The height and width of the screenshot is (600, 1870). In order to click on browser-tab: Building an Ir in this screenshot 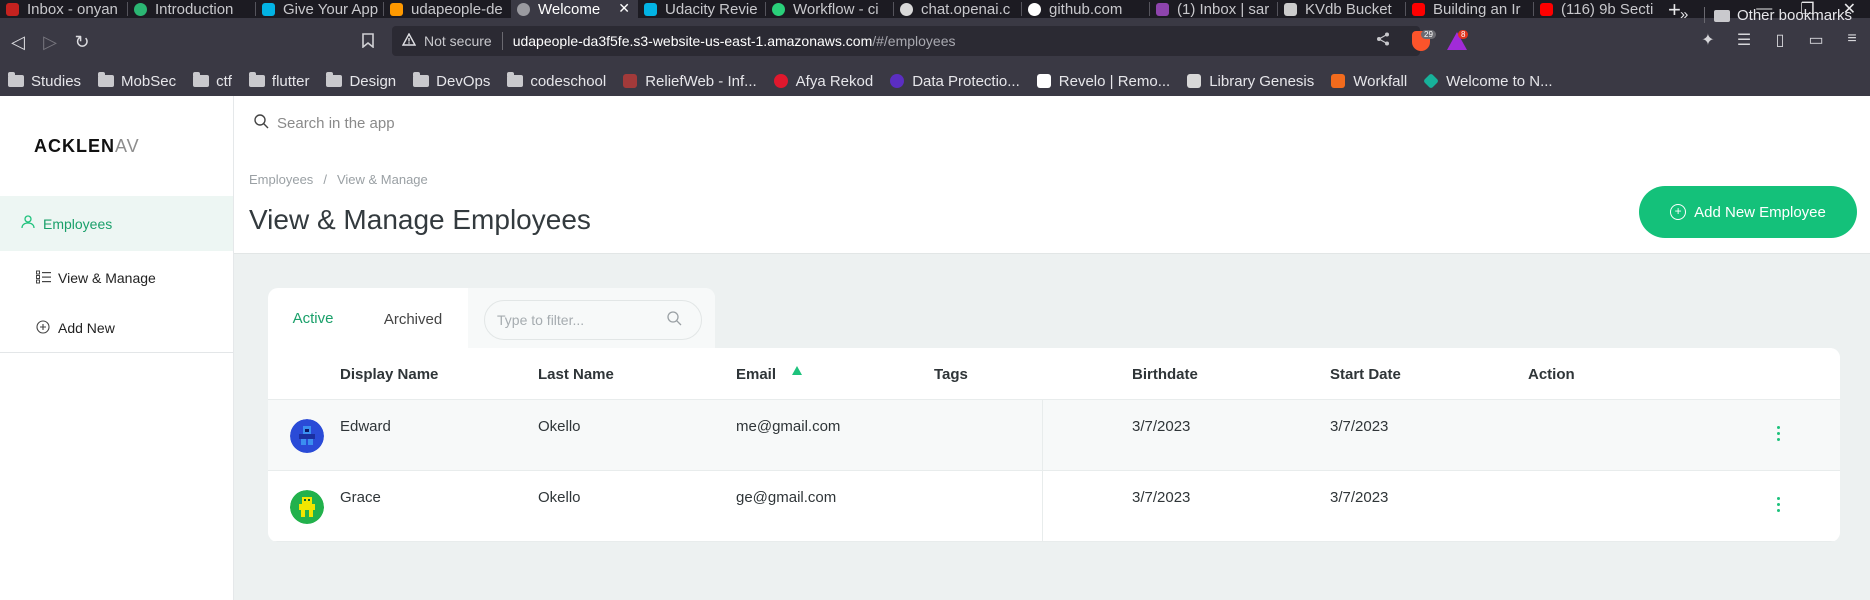, I will do `click(1469, 9)`.